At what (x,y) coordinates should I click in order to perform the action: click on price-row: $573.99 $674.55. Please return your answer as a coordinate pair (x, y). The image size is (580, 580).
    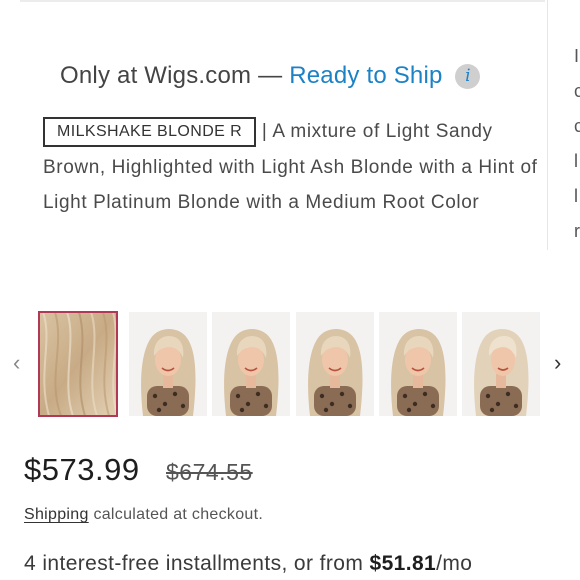
    Looking at the image, I should click on (138, 470).